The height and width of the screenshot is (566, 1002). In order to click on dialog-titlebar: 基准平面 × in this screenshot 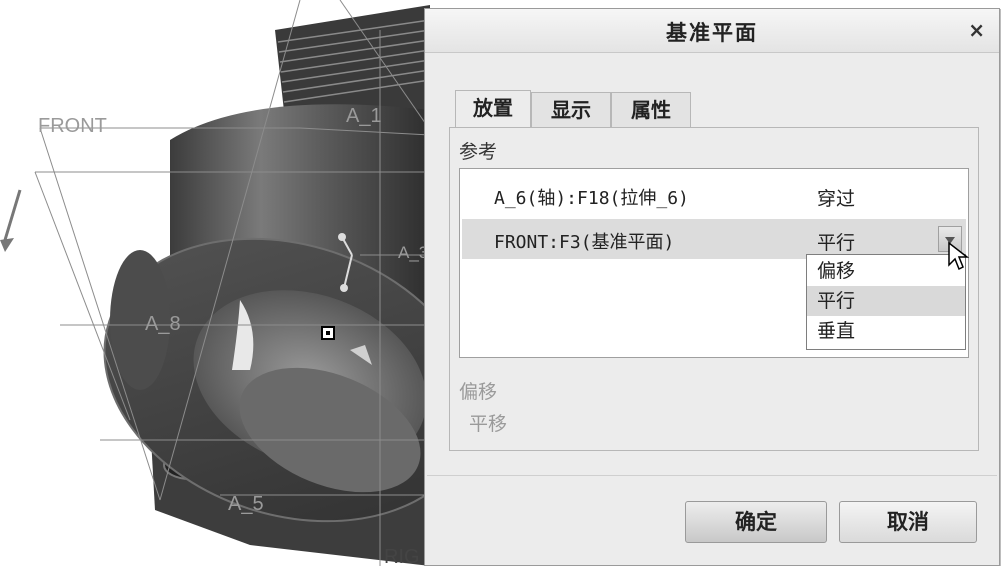, I will do `click(712, 31)`.